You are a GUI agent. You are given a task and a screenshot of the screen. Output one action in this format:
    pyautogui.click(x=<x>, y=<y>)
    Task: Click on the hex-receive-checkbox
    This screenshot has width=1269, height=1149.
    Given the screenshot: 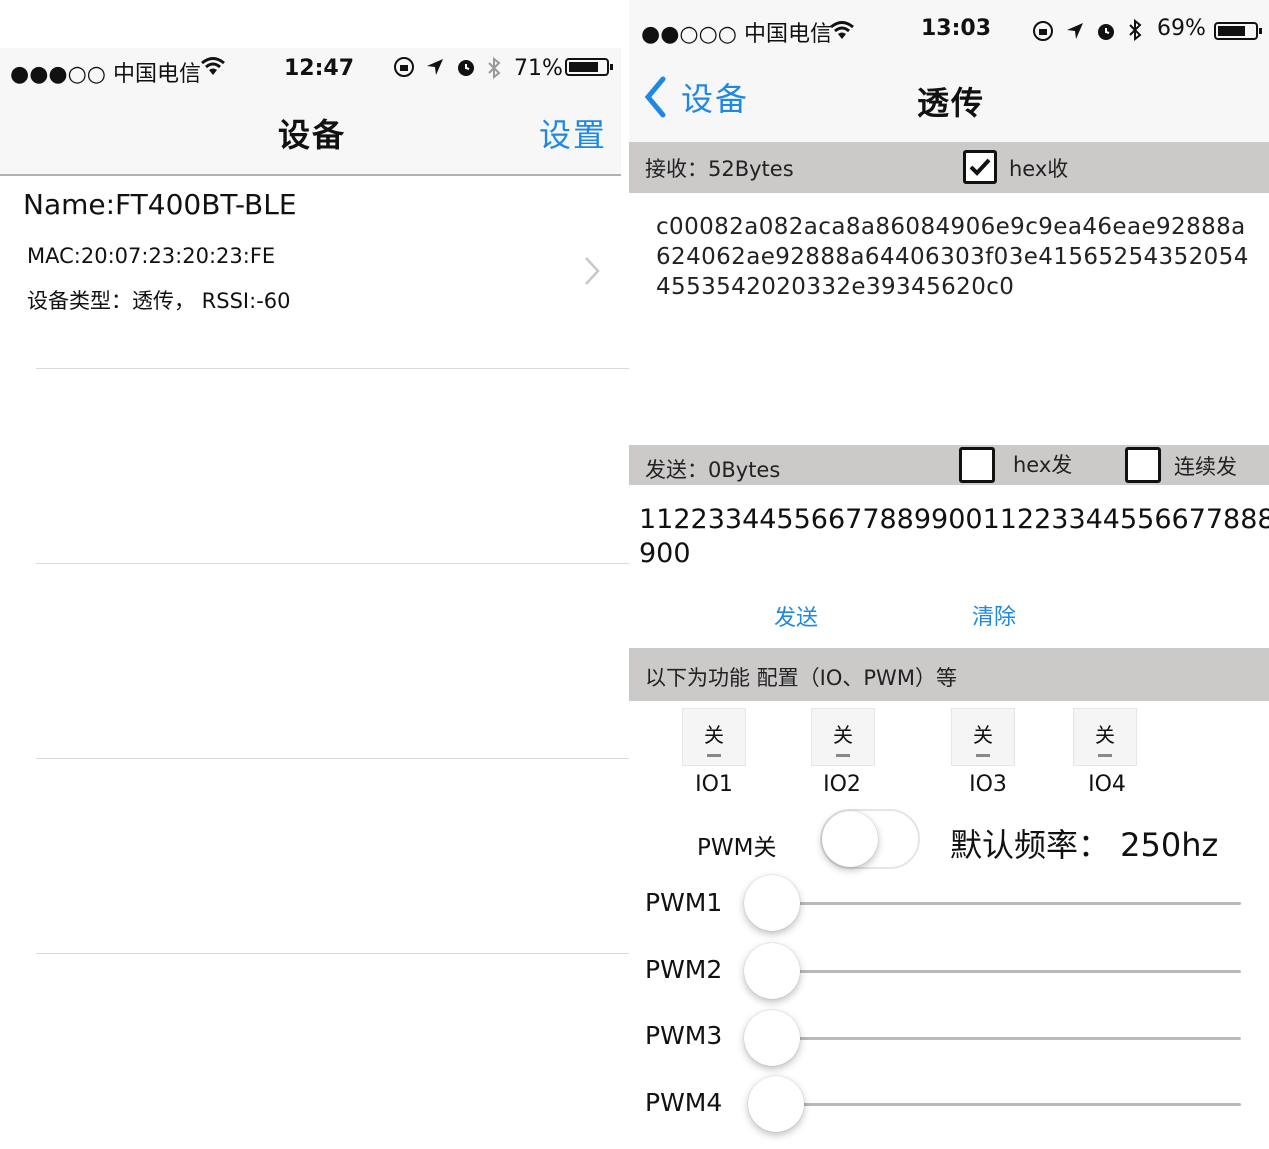 What is the action you would take?
    pyautogui.click(x=980, y=167)
    